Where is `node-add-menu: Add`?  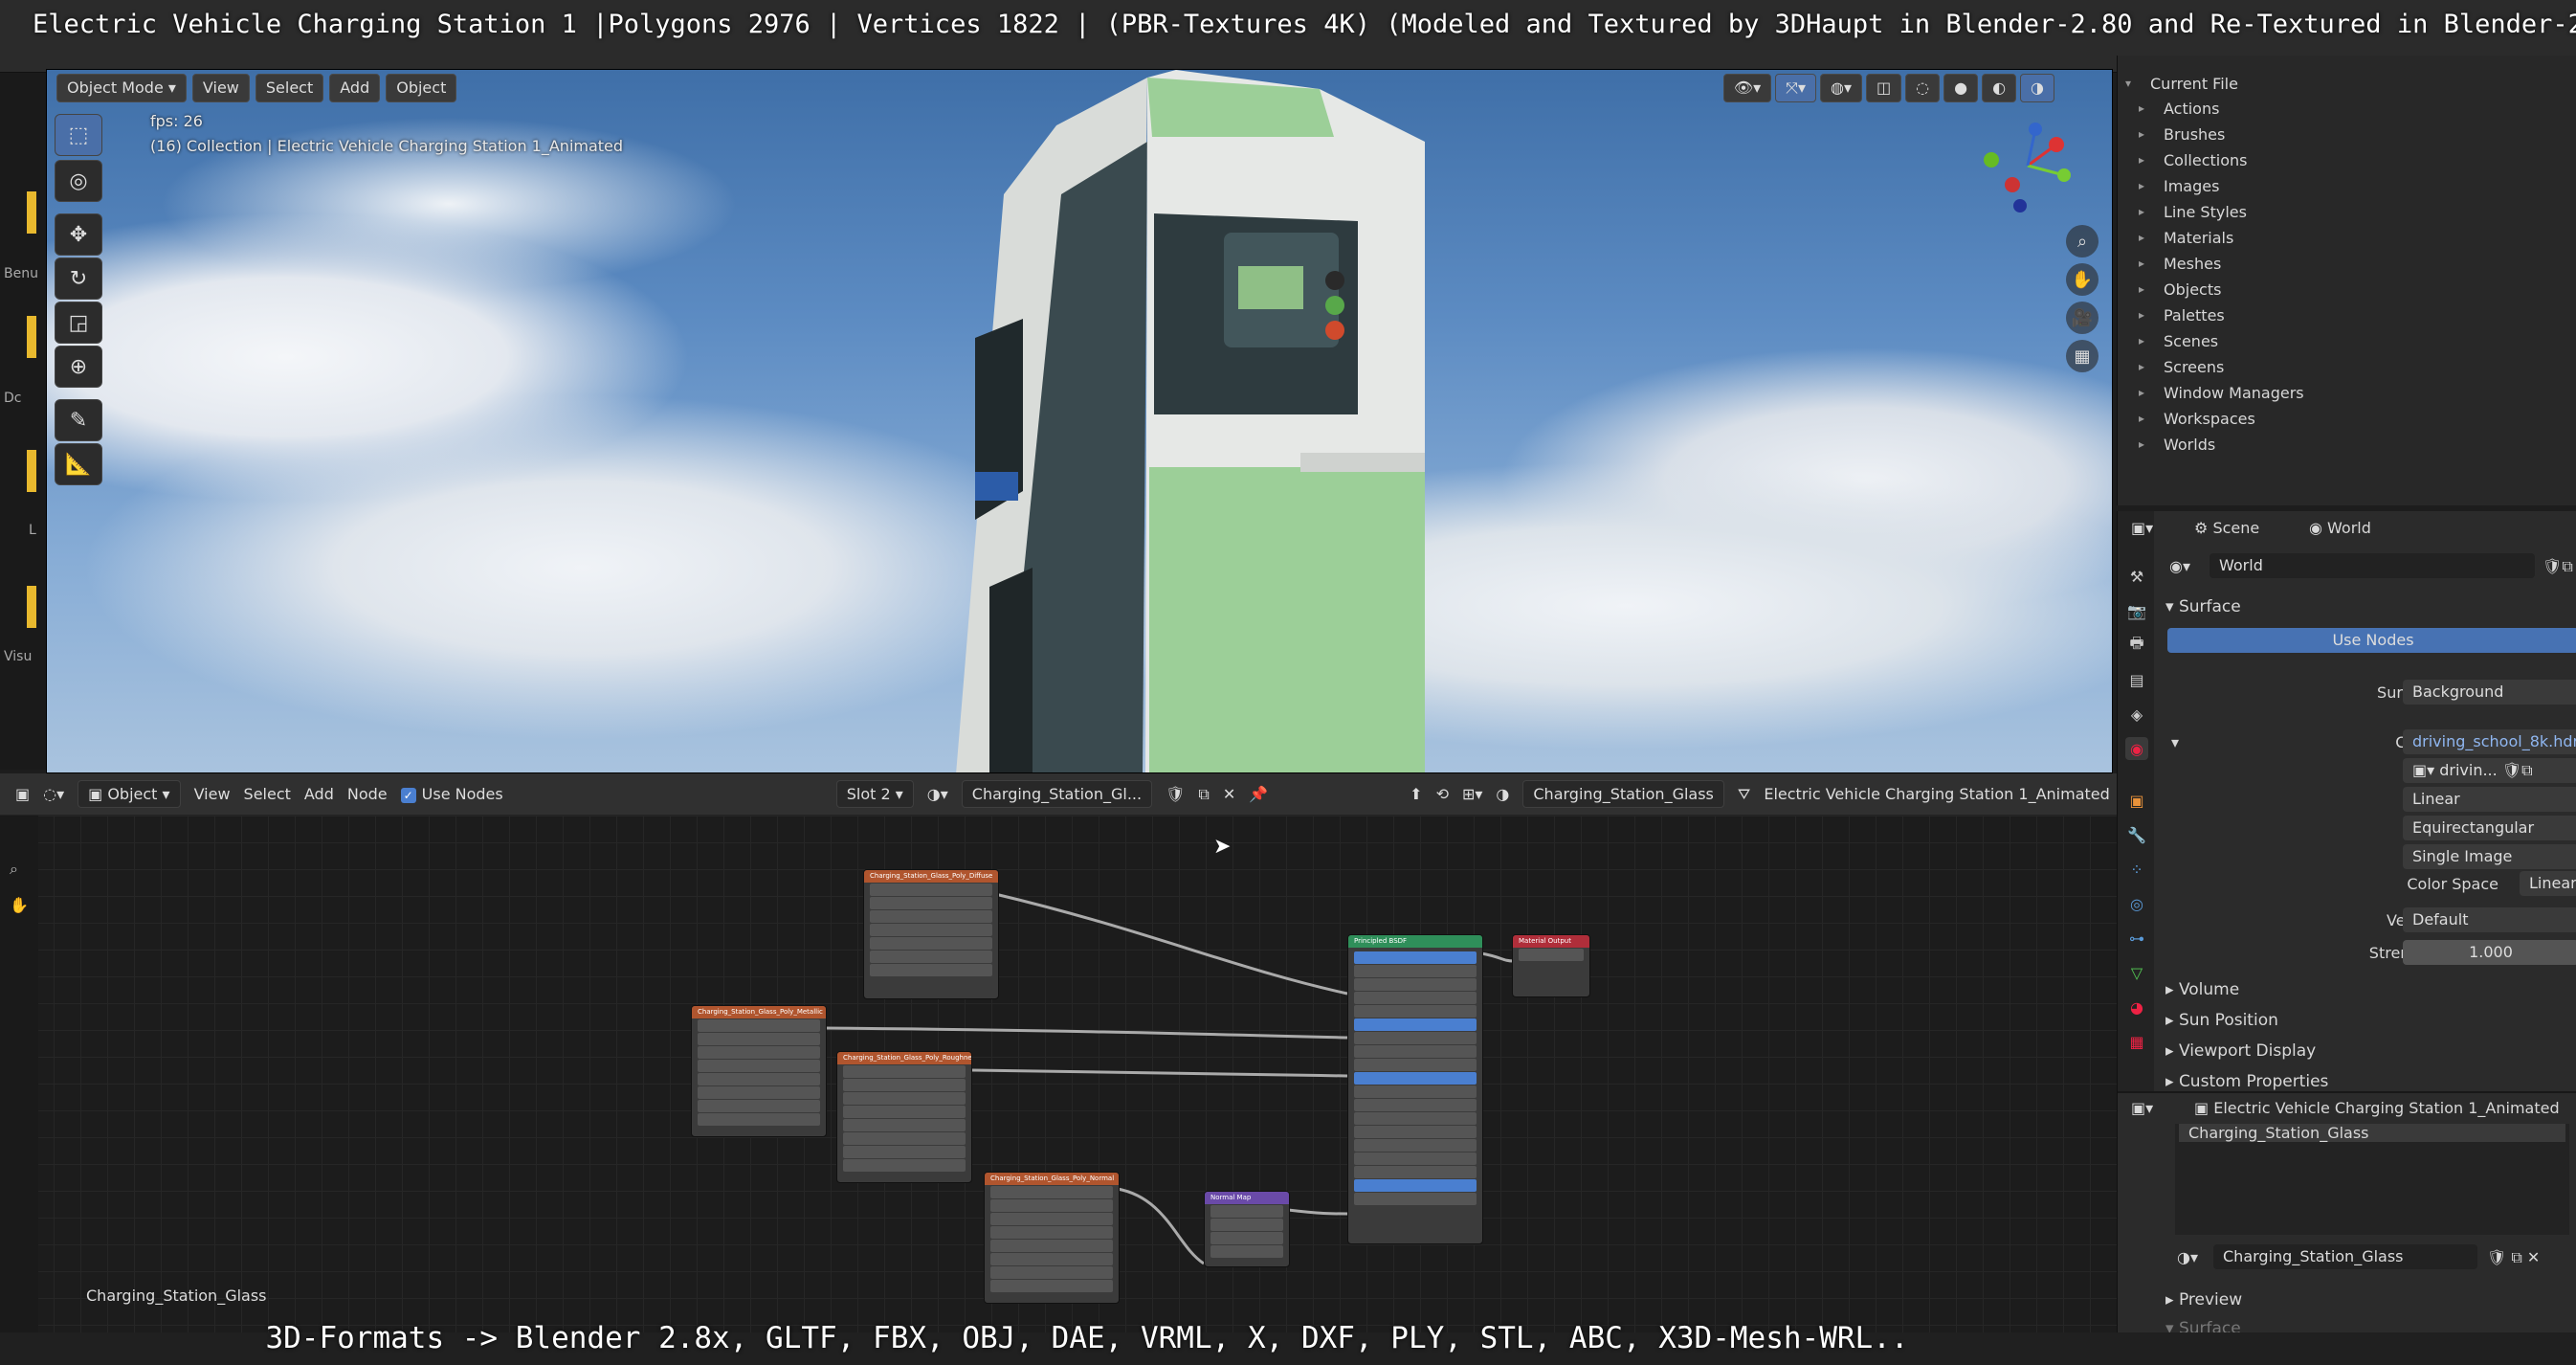
node-add-menu: Add is located at coordinates (319, 794).